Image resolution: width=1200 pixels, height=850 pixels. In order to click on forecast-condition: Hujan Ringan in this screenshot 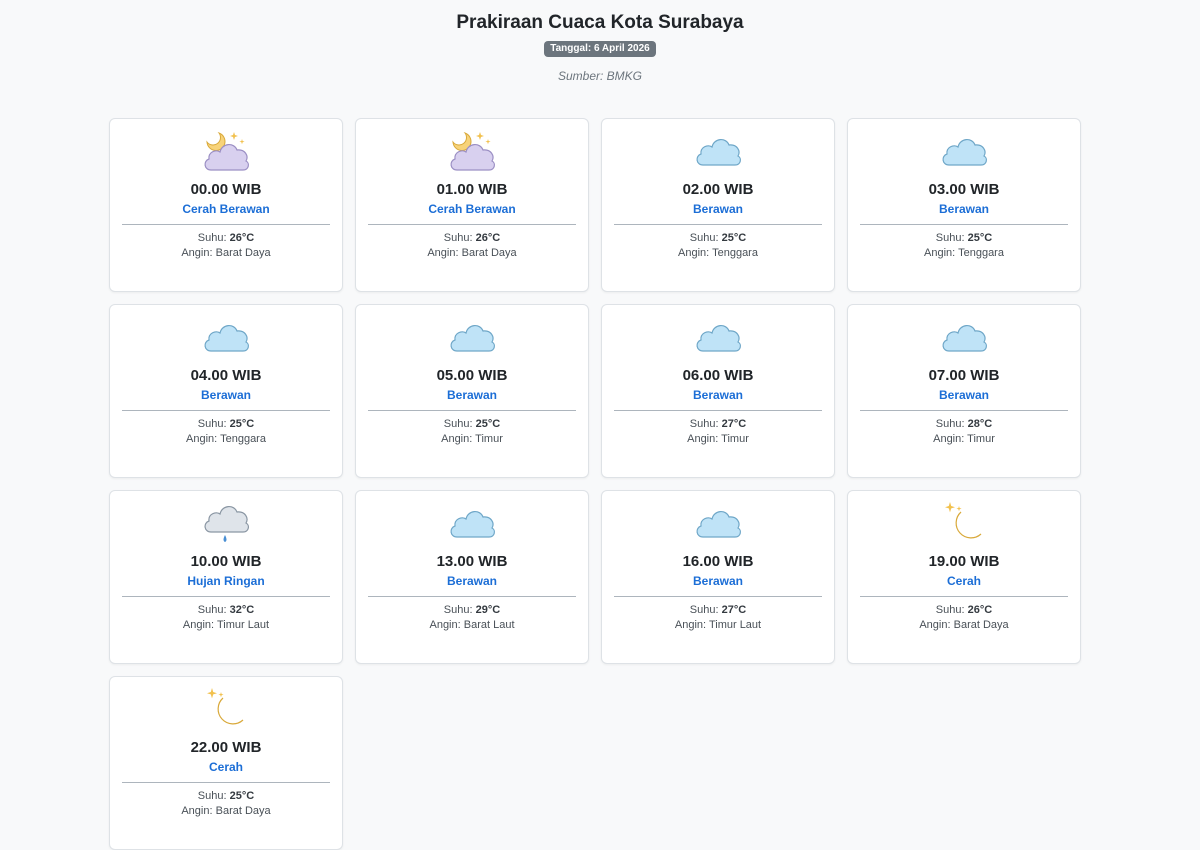, I will do `click(226, 581)`.